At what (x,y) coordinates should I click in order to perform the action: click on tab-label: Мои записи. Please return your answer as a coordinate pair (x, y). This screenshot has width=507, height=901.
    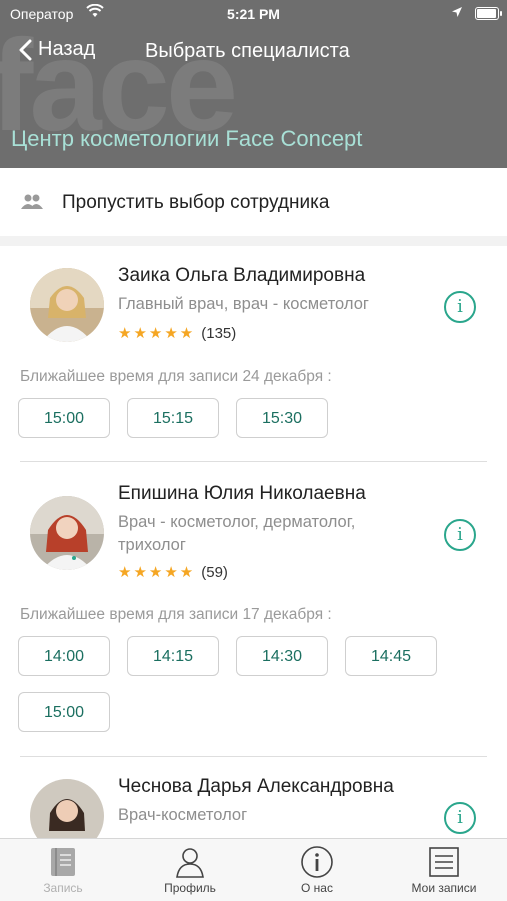
    Looking at the image, I should click on (444, 888).